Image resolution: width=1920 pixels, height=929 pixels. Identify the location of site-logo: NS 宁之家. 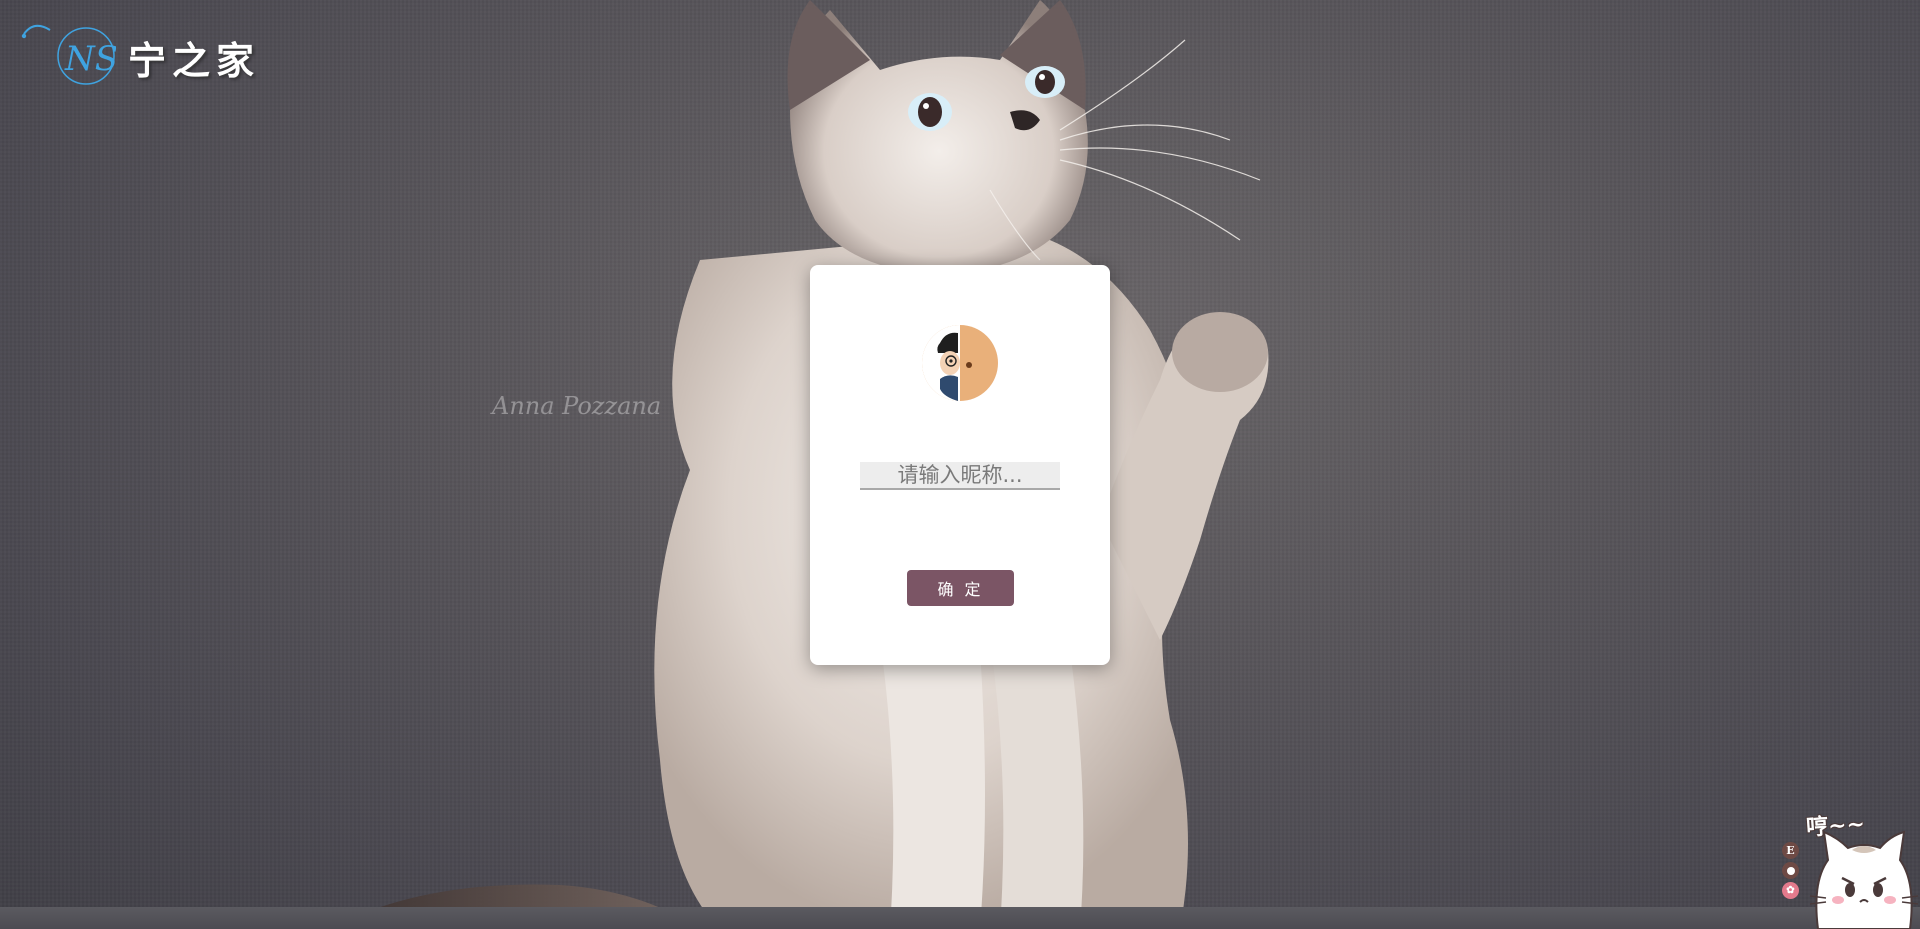
(140, 55).